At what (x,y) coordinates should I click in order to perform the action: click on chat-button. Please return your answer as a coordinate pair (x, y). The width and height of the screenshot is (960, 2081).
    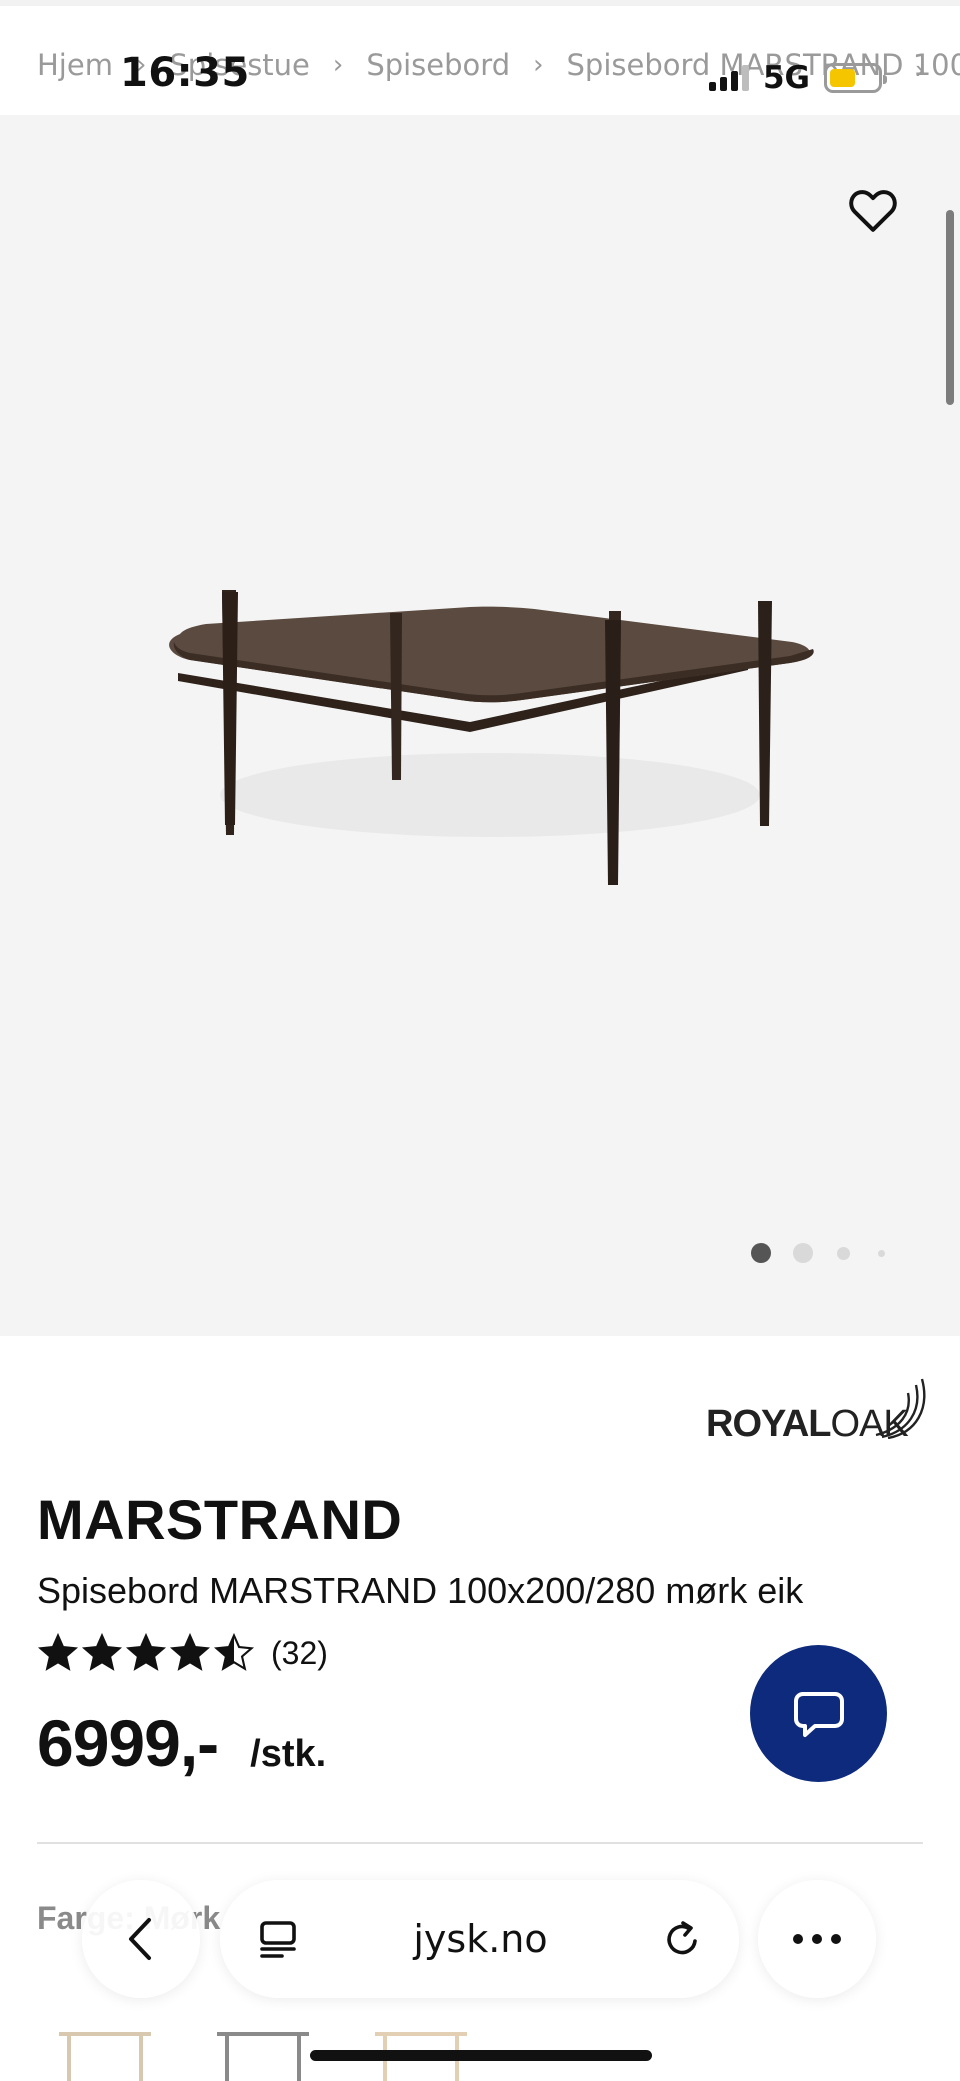
    Looking at the image, I should click on (818, 1713).